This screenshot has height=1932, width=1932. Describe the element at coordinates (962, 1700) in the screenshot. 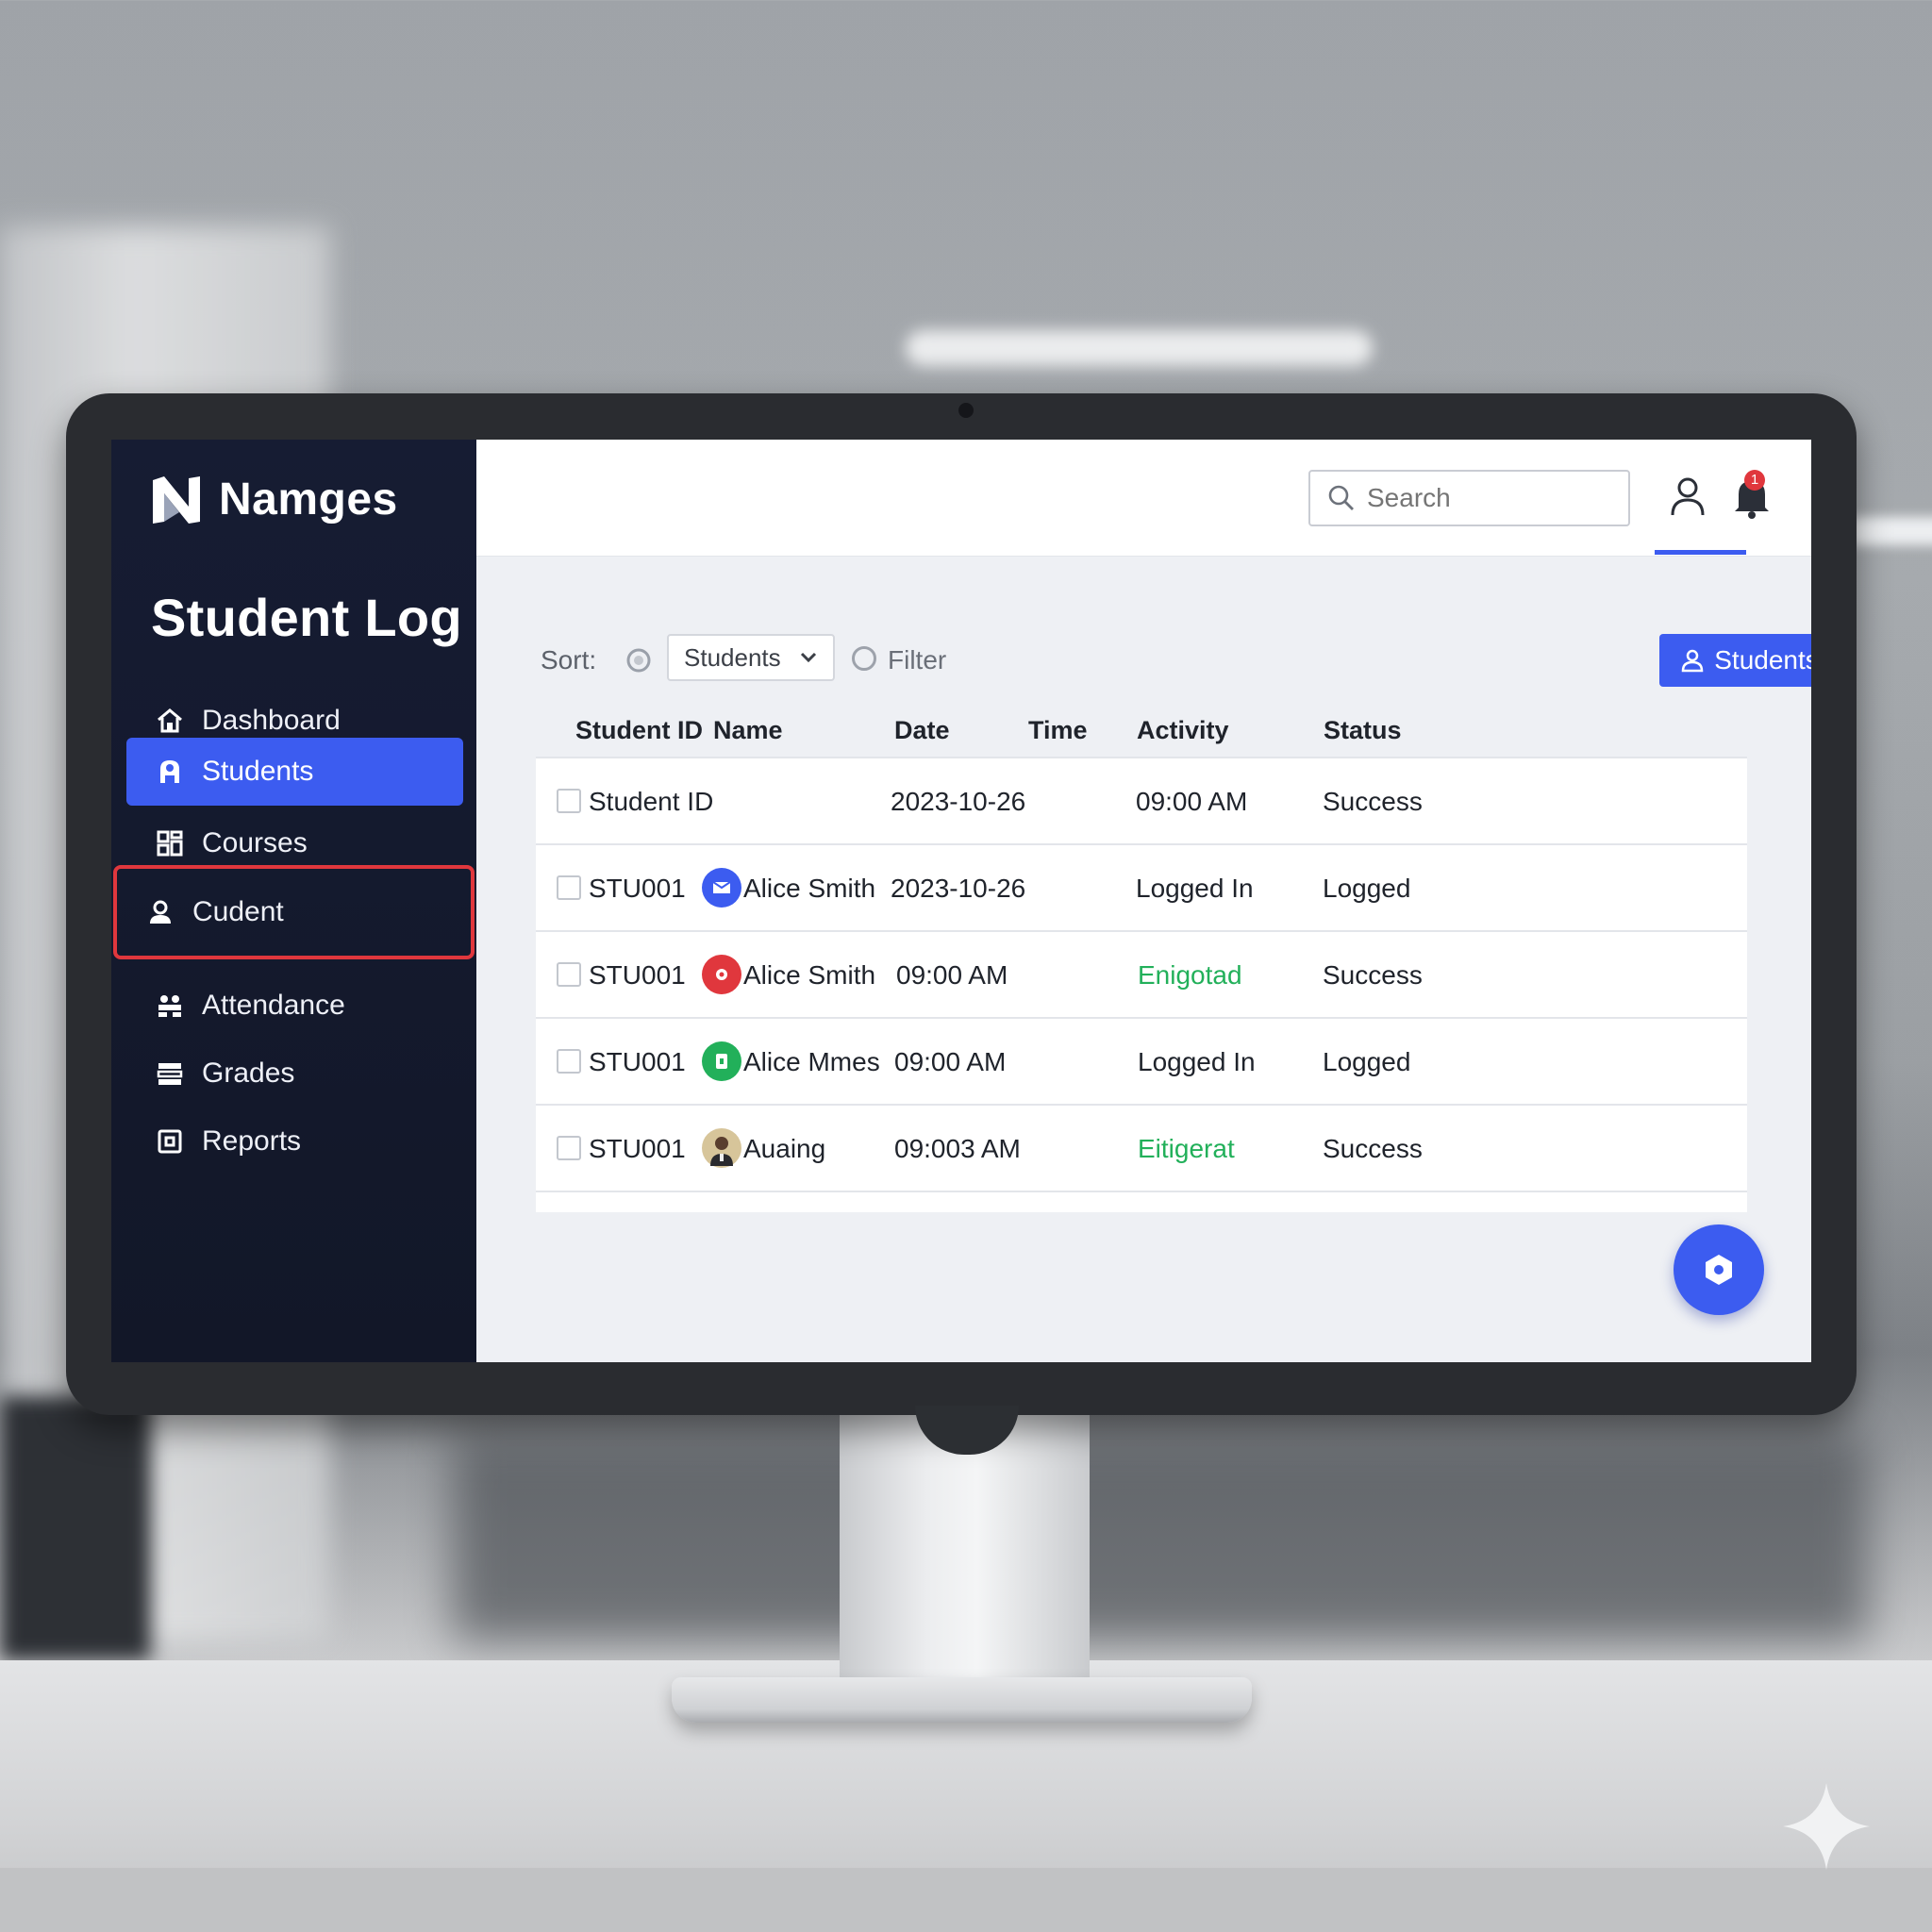

I see `monitor-stand-base` at that location.